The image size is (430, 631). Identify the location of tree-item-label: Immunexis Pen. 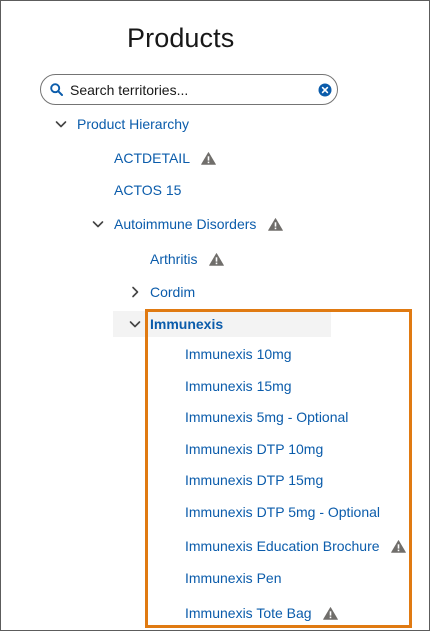
(233, 578).